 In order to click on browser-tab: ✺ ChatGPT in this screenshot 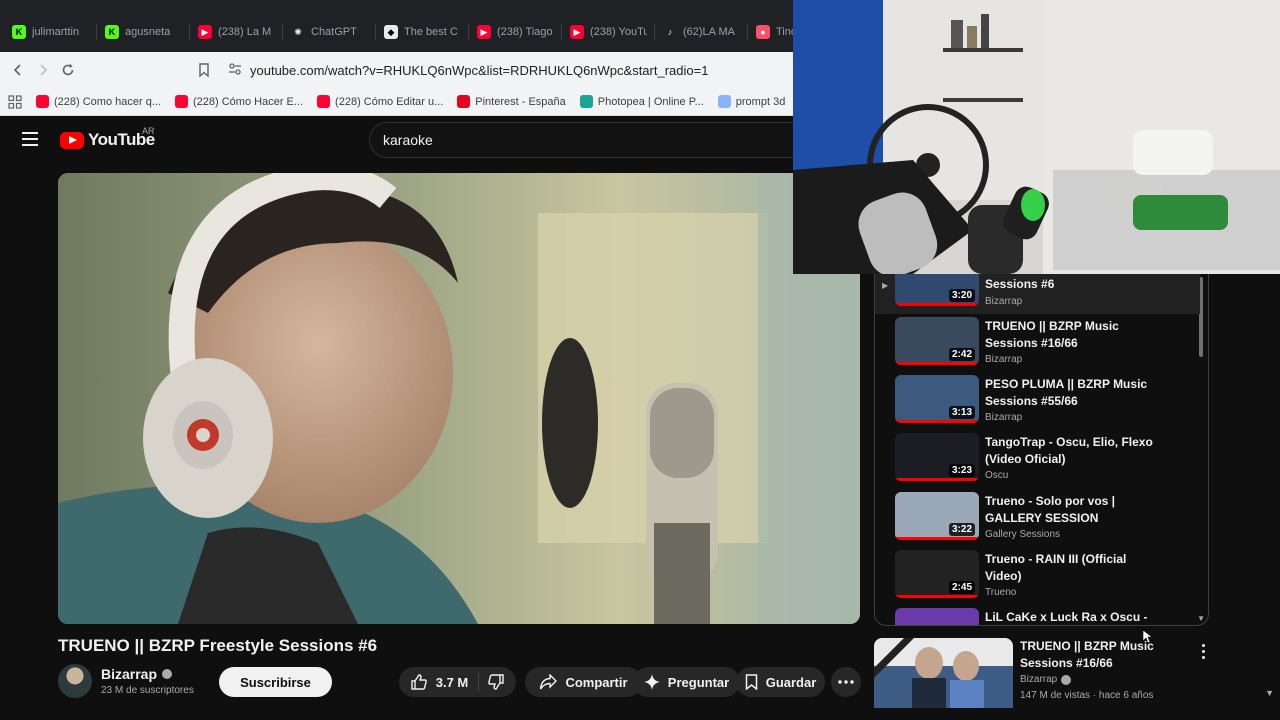, I will do `click(329, 32)`.